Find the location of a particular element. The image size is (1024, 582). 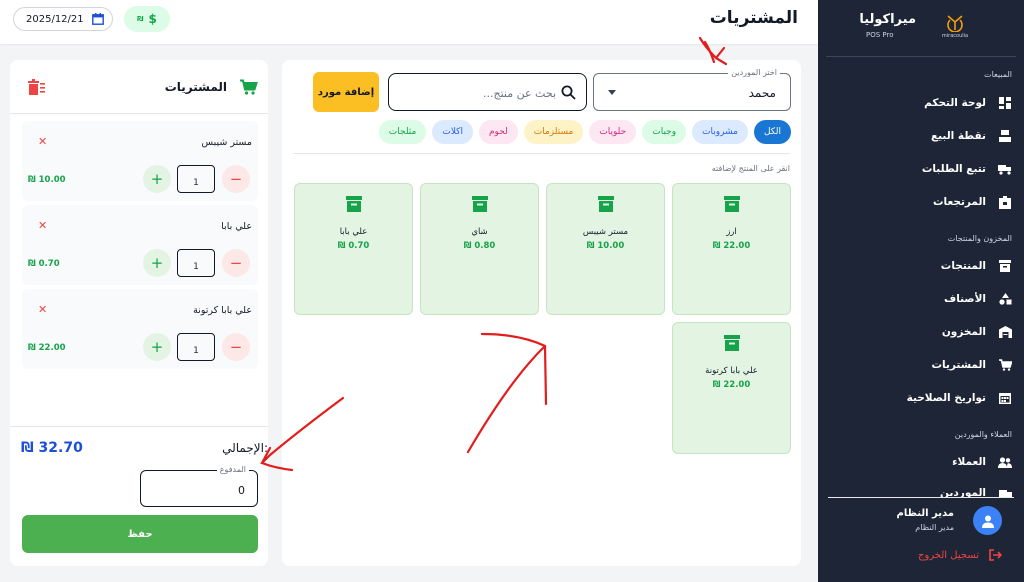

product-name: مستر شيبس is located at coordinates (605, 232).